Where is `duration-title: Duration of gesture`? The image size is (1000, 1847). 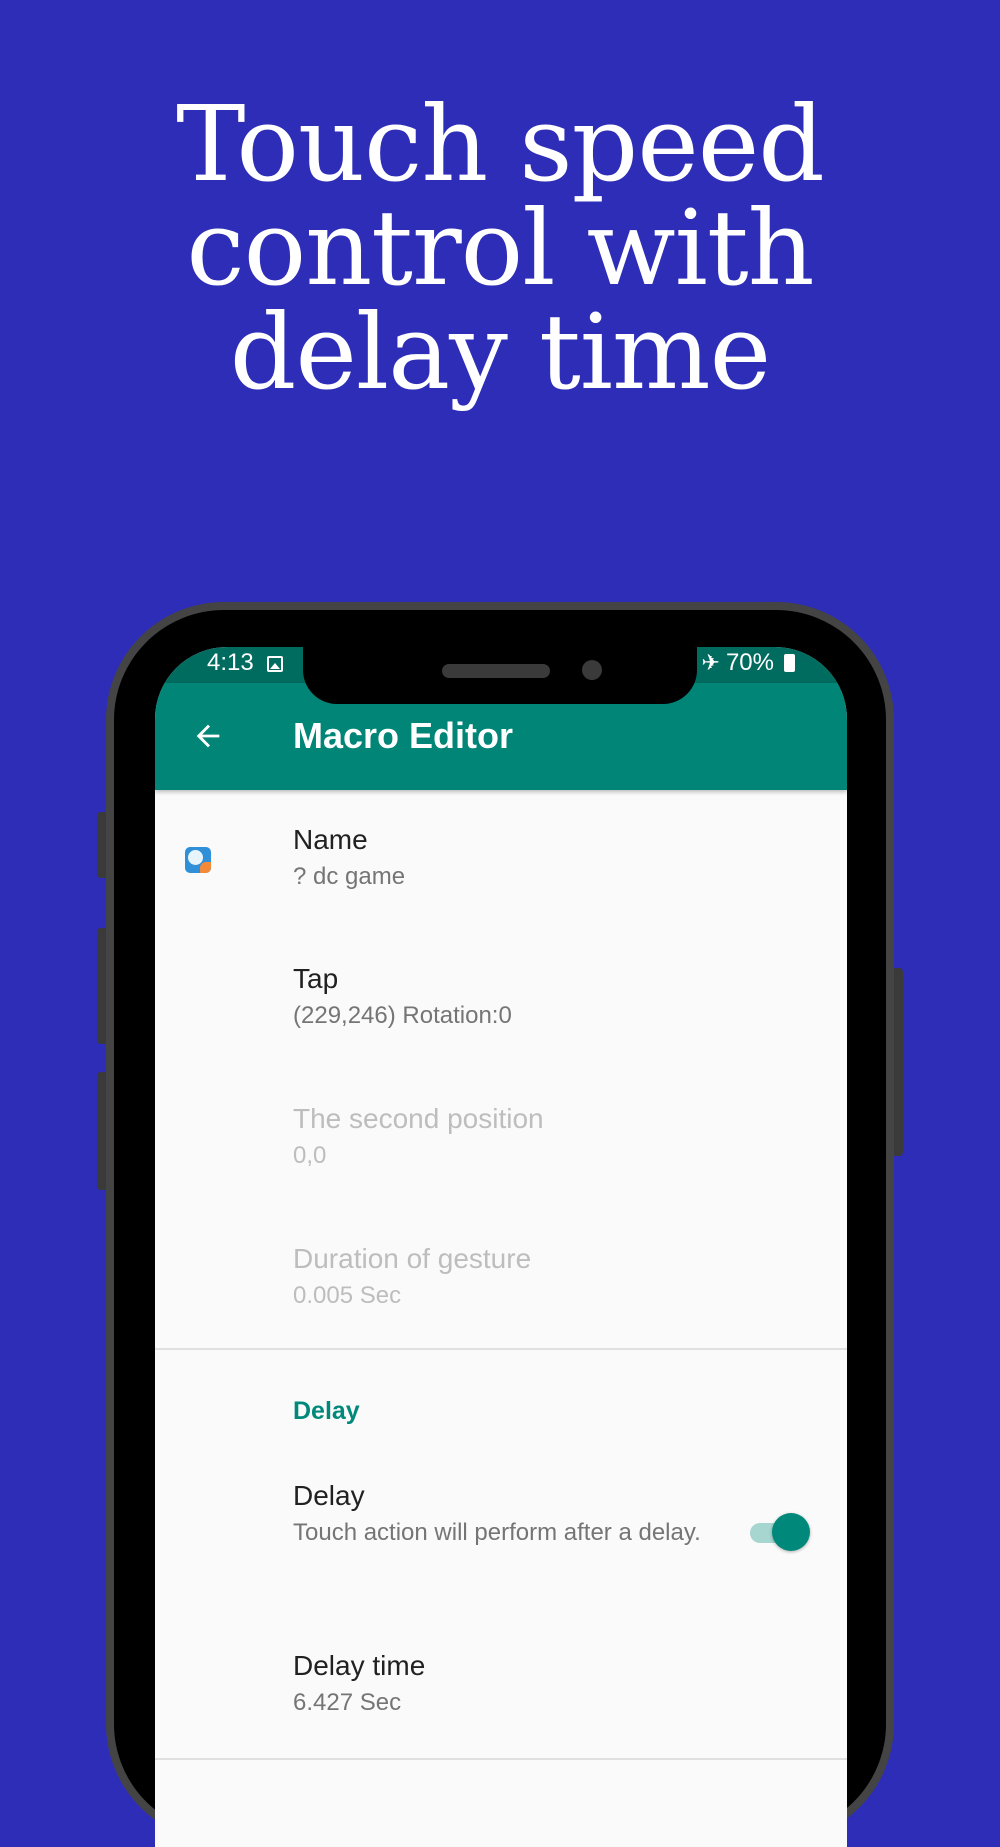
duration-title: Duration of gesture is located at coordinates (412, 1258).